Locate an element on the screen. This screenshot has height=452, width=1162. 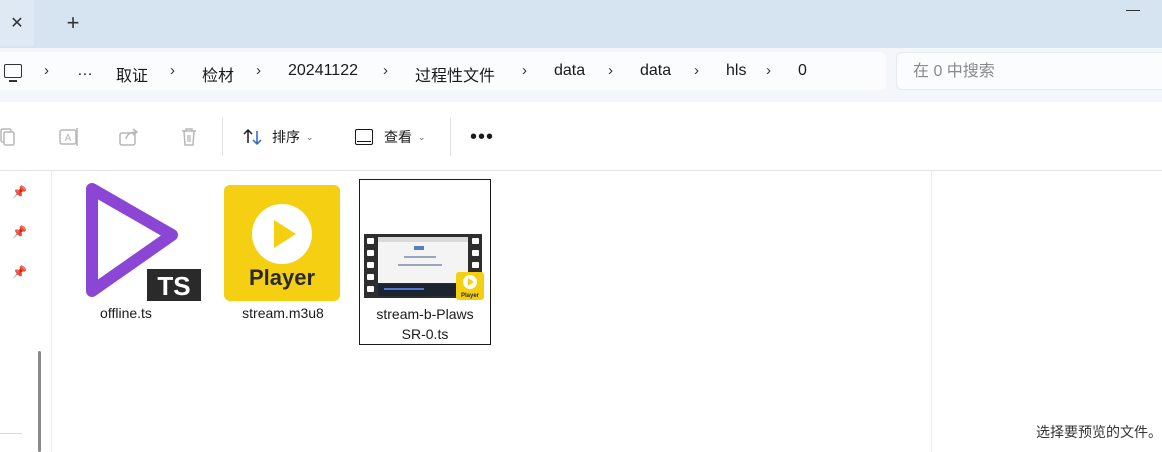
preview-pane-message: 选择要预览的文件。 is located at coordinates (1099, 432).